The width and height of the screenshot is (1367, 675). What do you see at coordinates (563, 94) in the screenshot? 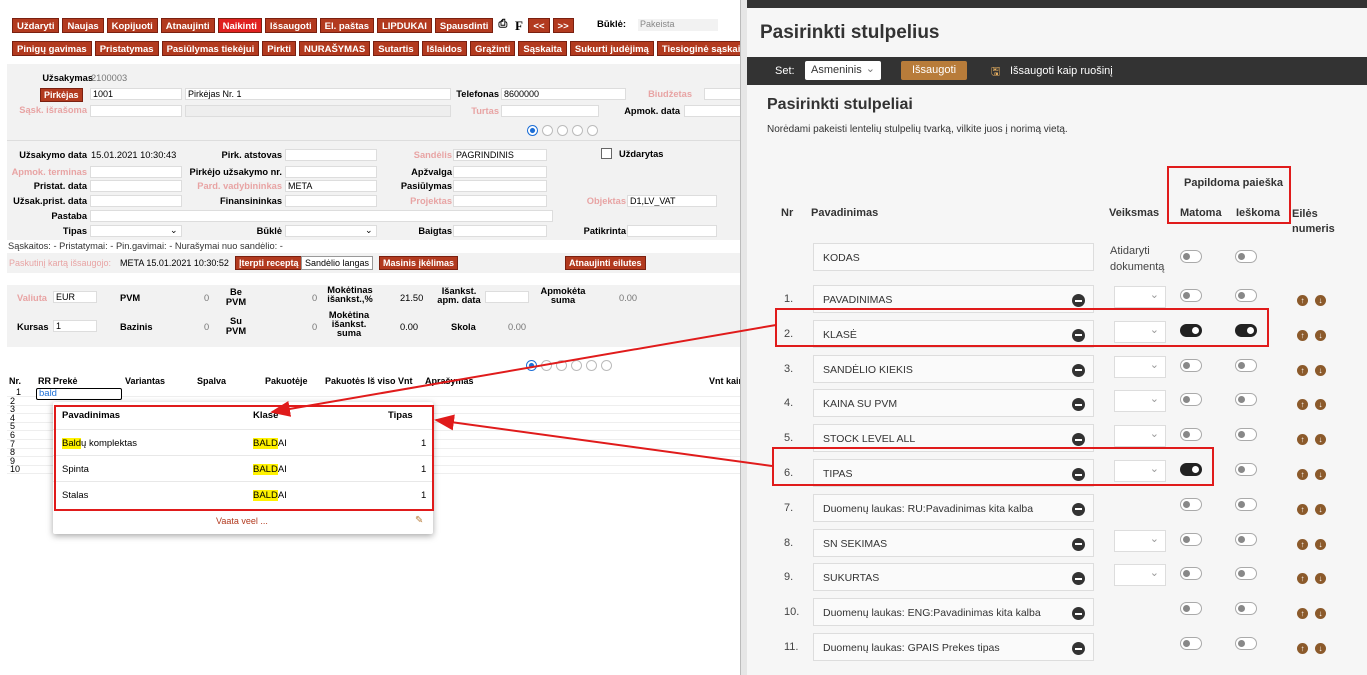
I see `phone-input: 8600000` at bounding box center [563, 94].